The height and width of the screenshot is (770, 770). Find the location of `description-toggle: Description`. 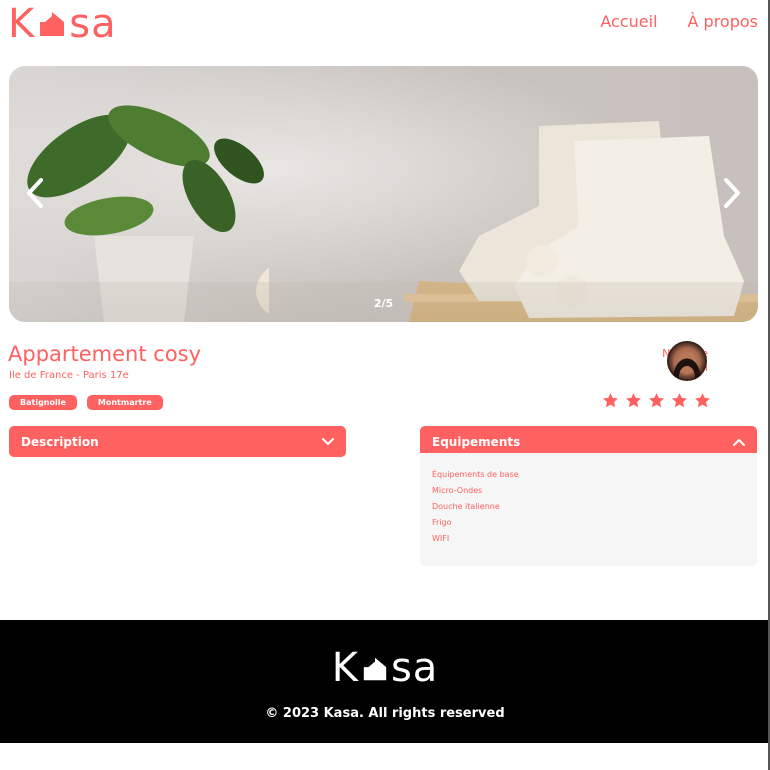

description-toggle: Description is located at coordinates (177, 441).